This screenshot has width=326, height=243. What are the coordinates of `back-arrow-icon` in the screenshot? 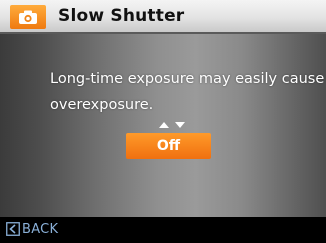 It's located at (13, 229).